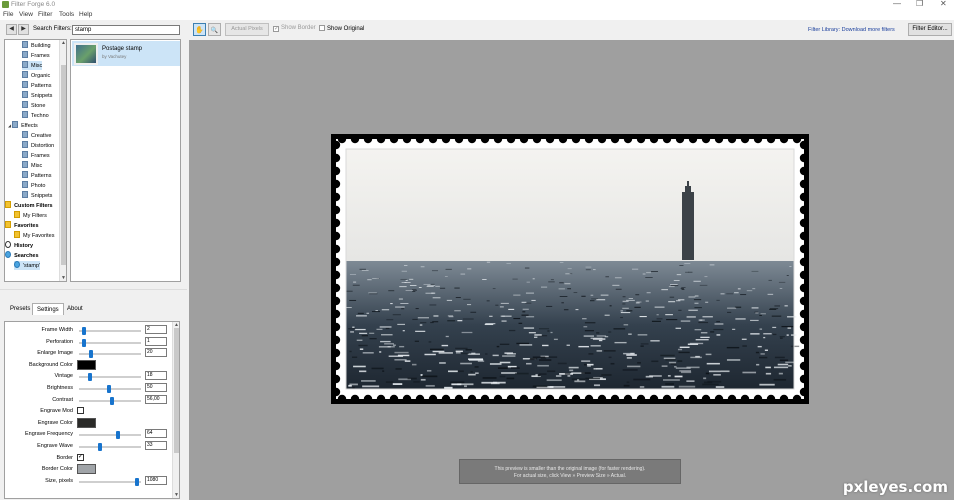 Image resolution: width=954 pixels, height=500 pixels. I want to click on show-original-checkbox: Show Original, so click(341, 28).